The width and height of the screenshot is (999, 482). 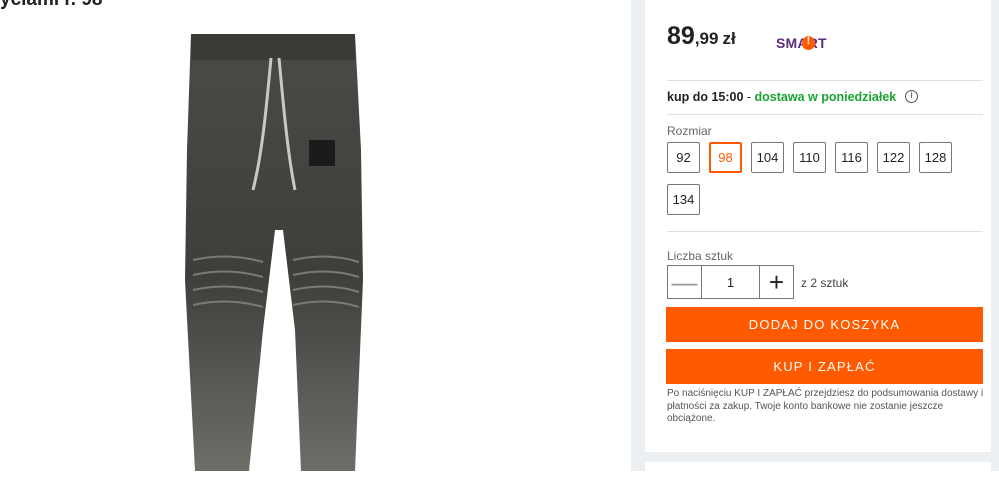 What do you see at coordinates (893, 157) in the screenshot?
I see `size-option-122: 122` at bounding box center [893, 157].